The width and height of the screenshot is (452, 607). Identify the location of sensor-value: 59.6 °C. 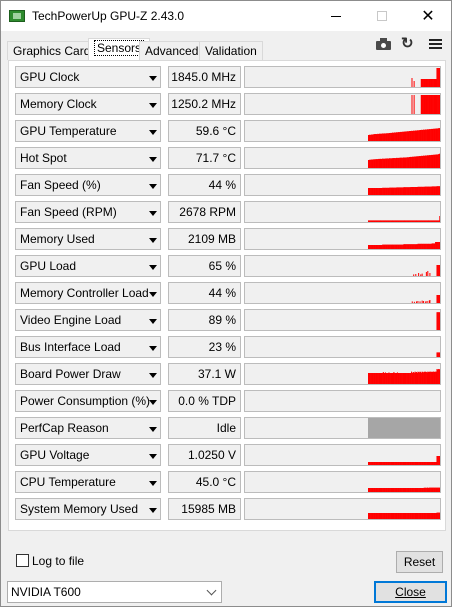
(204, 131).